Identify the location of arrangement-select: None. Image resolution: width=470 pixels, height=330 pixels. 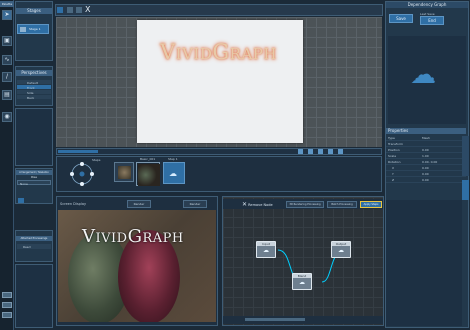
(34, 183).